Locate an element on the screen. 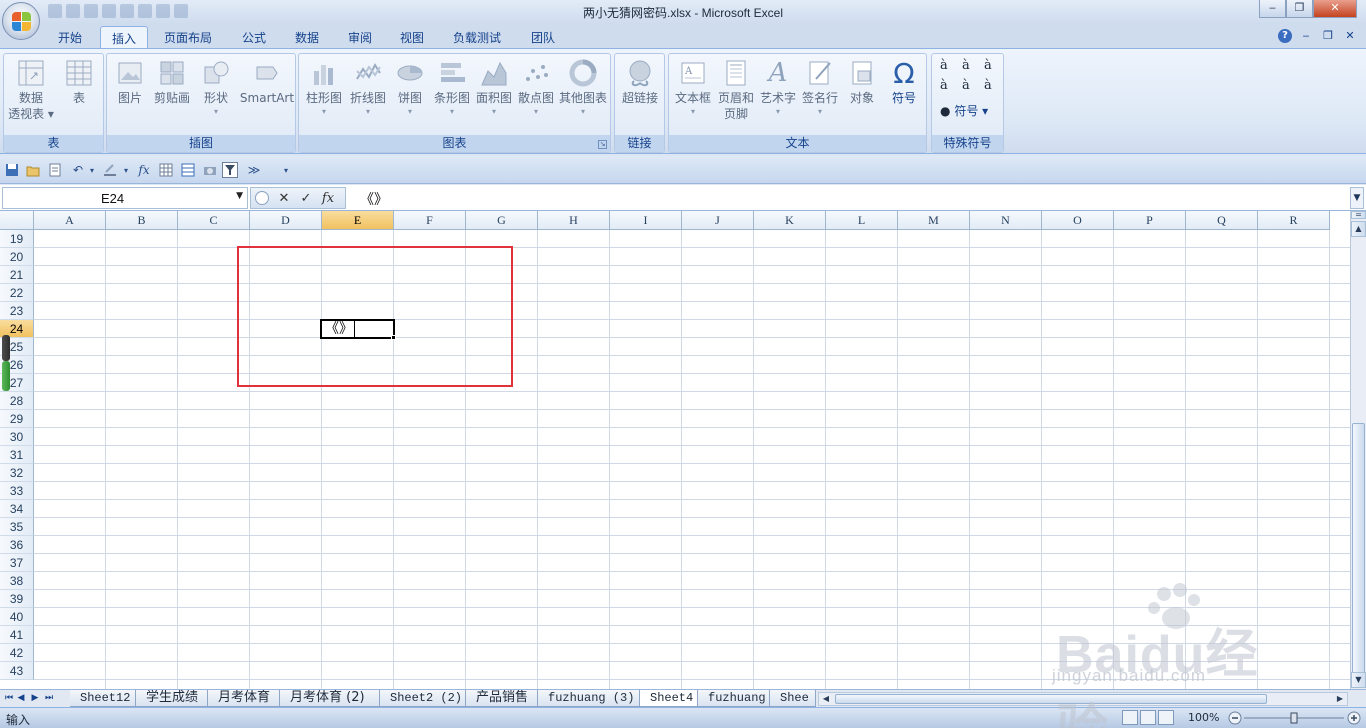 The height and width of the screenshot is (728, 1366). row-header-22: 22 is located at coordinates (17, 293).